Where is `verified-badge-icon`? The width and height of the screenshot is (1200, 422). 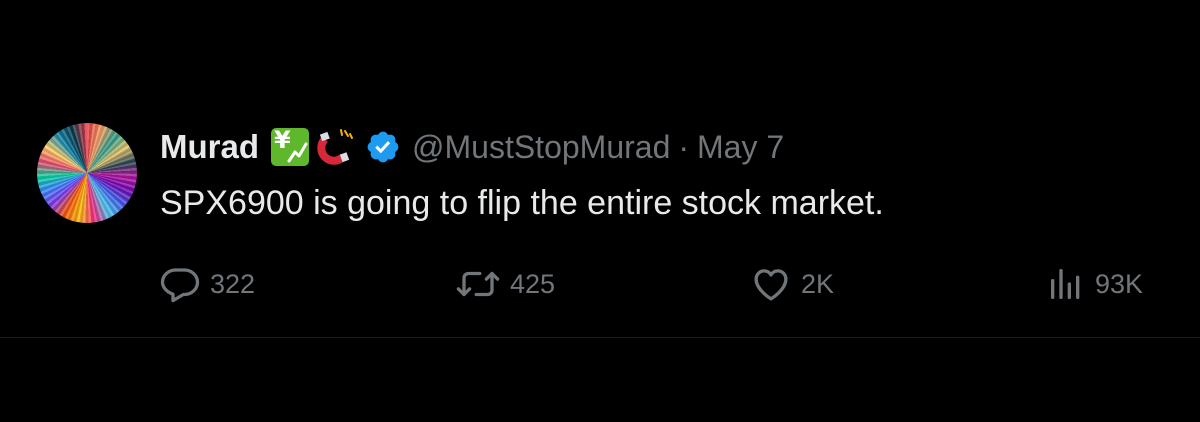 verified-badge-icon is located at coordinates (383, 147).